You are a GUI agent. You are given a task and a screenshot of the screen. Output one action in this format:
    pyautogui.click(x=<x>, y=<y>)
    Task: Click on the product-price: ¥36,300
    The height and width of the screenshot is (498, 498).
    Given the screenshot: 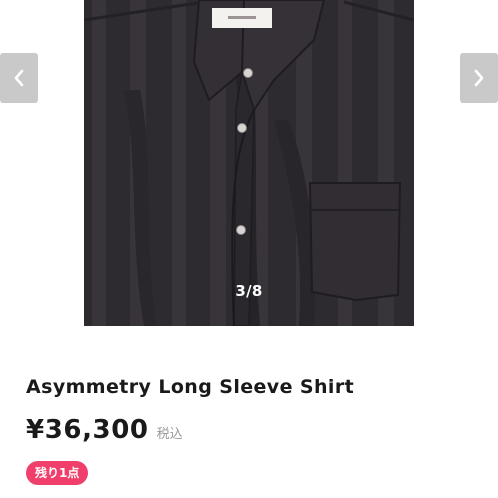 What is the action you would take?
    pyautogui.click(x=87, y=430)
    